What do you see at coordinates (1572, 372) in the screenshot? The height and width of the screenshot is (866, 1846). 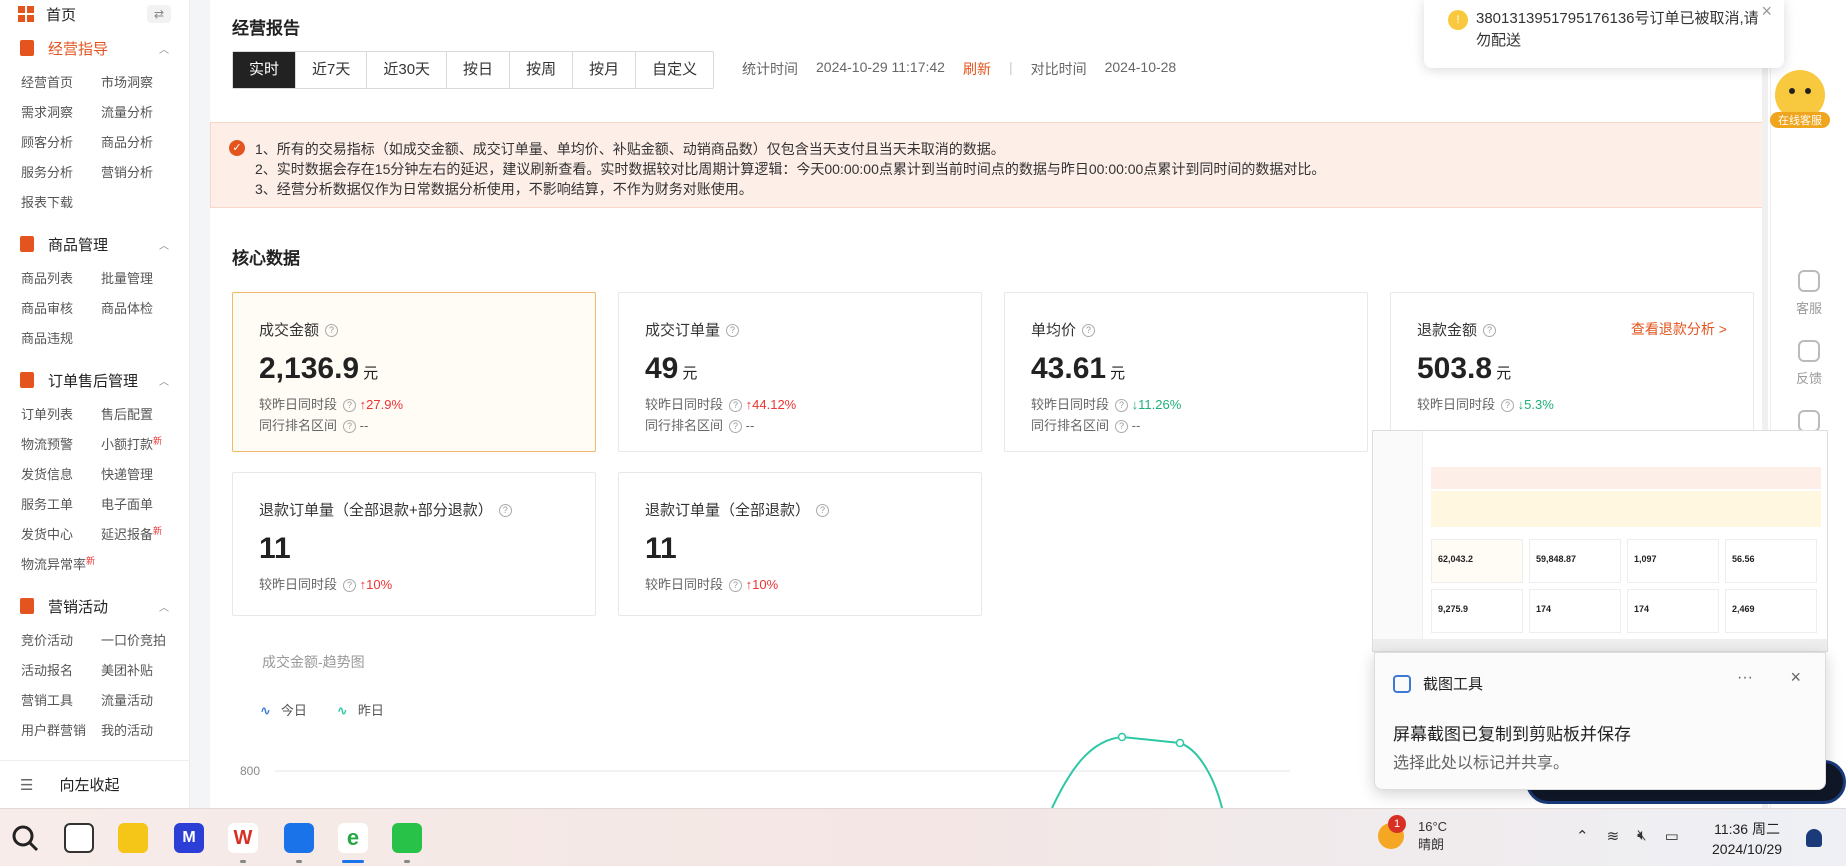 I see `metric-card: 退款金额? 503.8 元较昨日同时段? ↓5.3% 查看退款分析 >` at bounding box center [1572, 372].